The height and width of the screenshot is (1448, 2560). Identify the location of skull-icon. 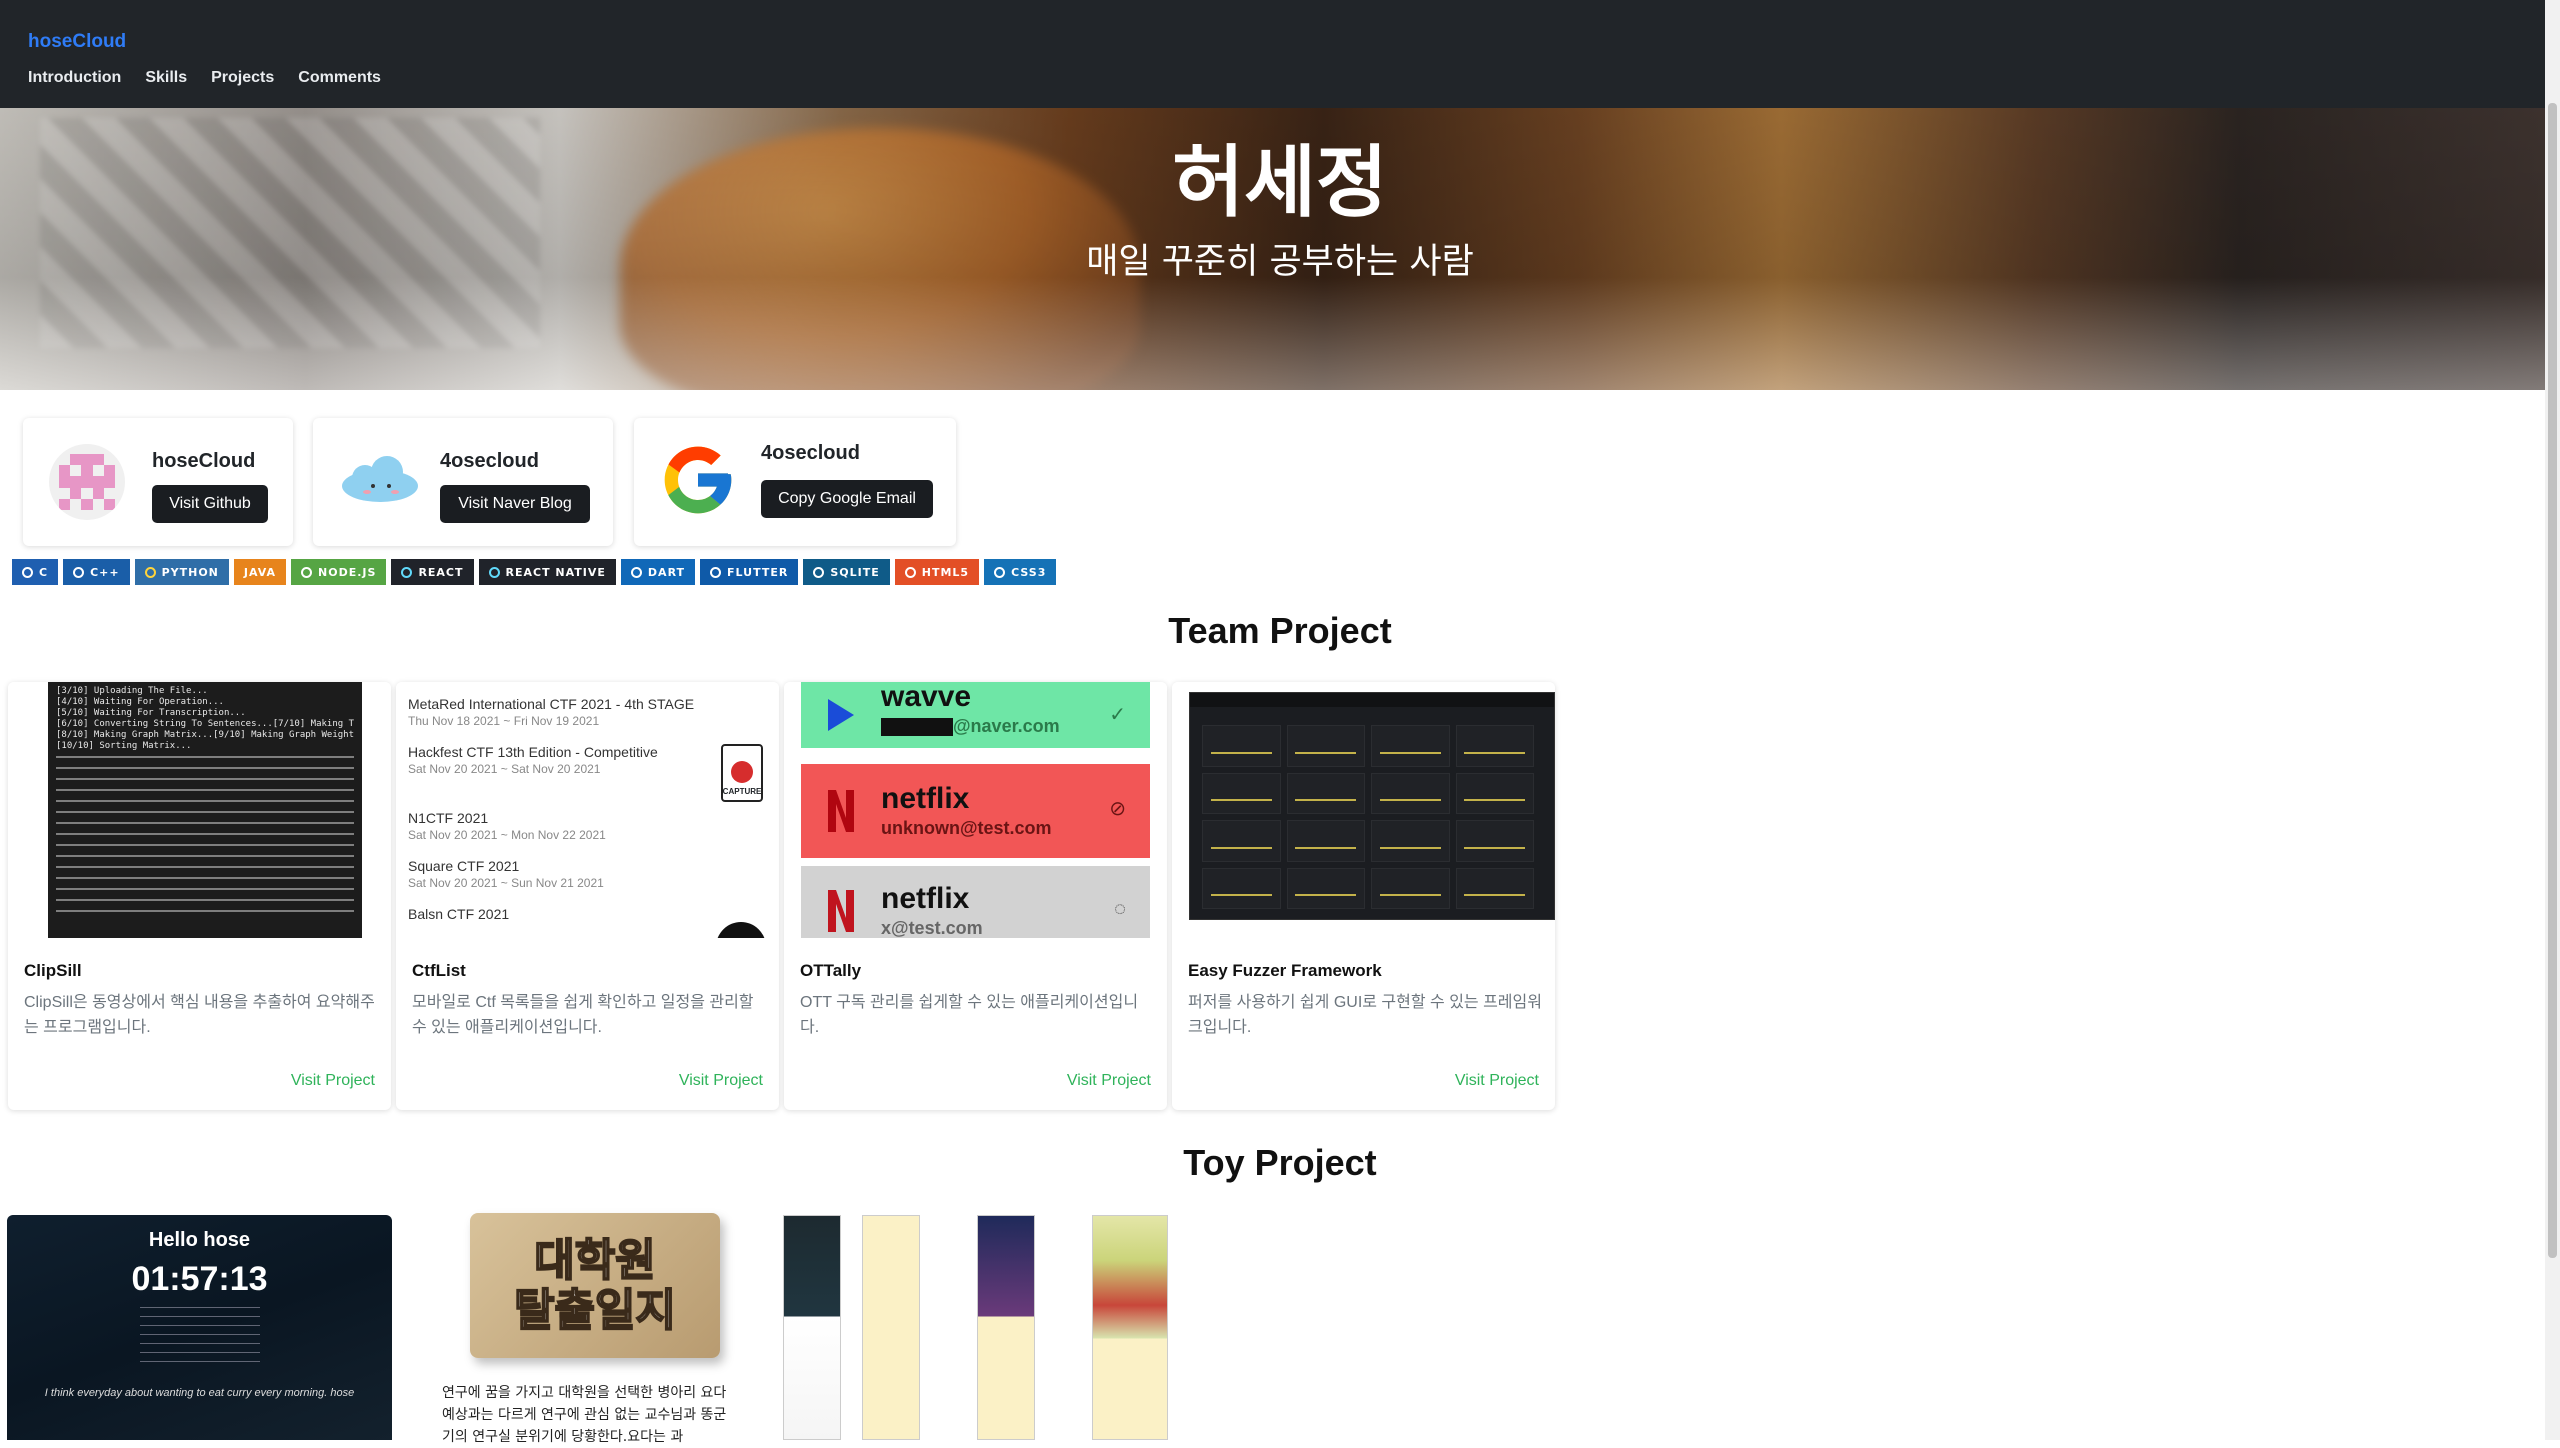
(742, 772).